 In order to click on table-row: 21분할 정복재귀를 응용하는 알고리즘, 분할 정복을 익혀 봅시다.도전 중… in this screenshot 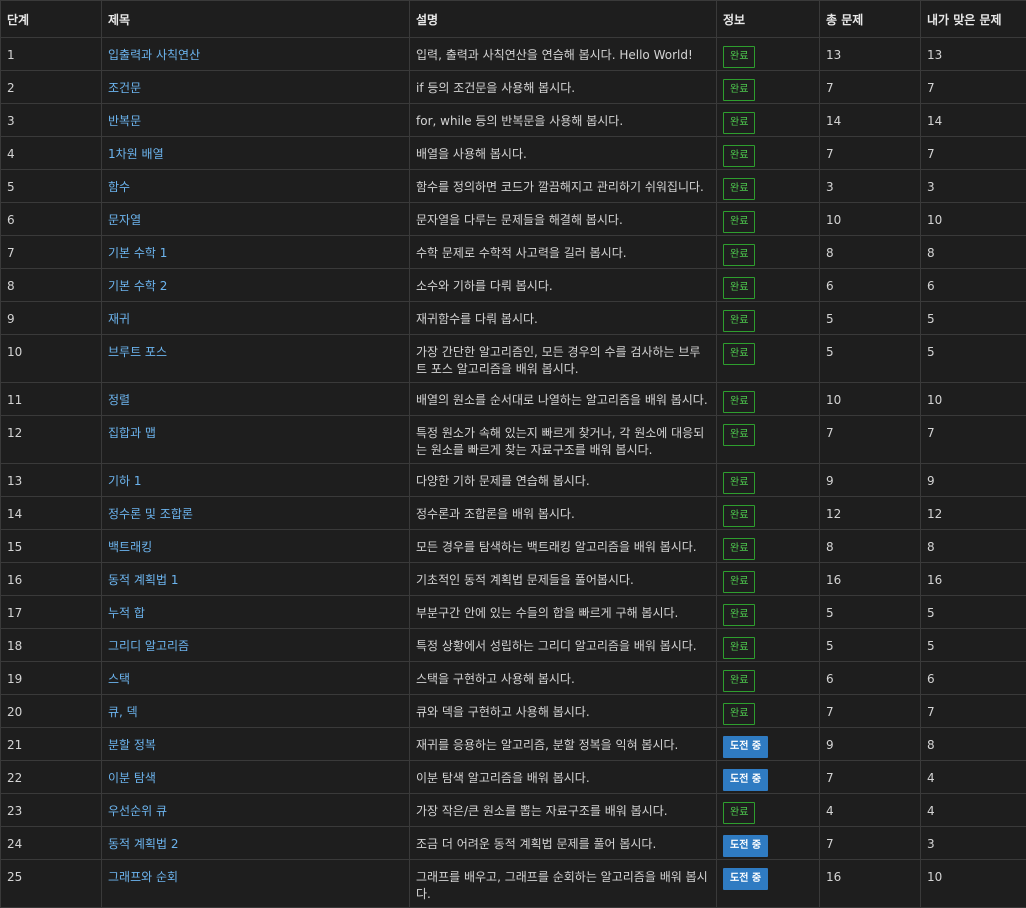, I will do `click(513, 744)`.